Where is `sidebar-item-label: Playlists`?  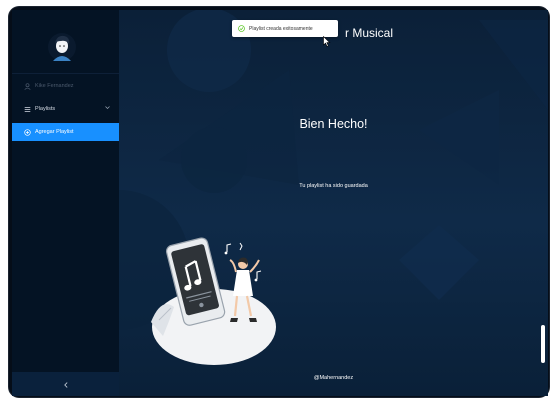
sidebar-item-label: Playlists is located at coordinates (45, 109).